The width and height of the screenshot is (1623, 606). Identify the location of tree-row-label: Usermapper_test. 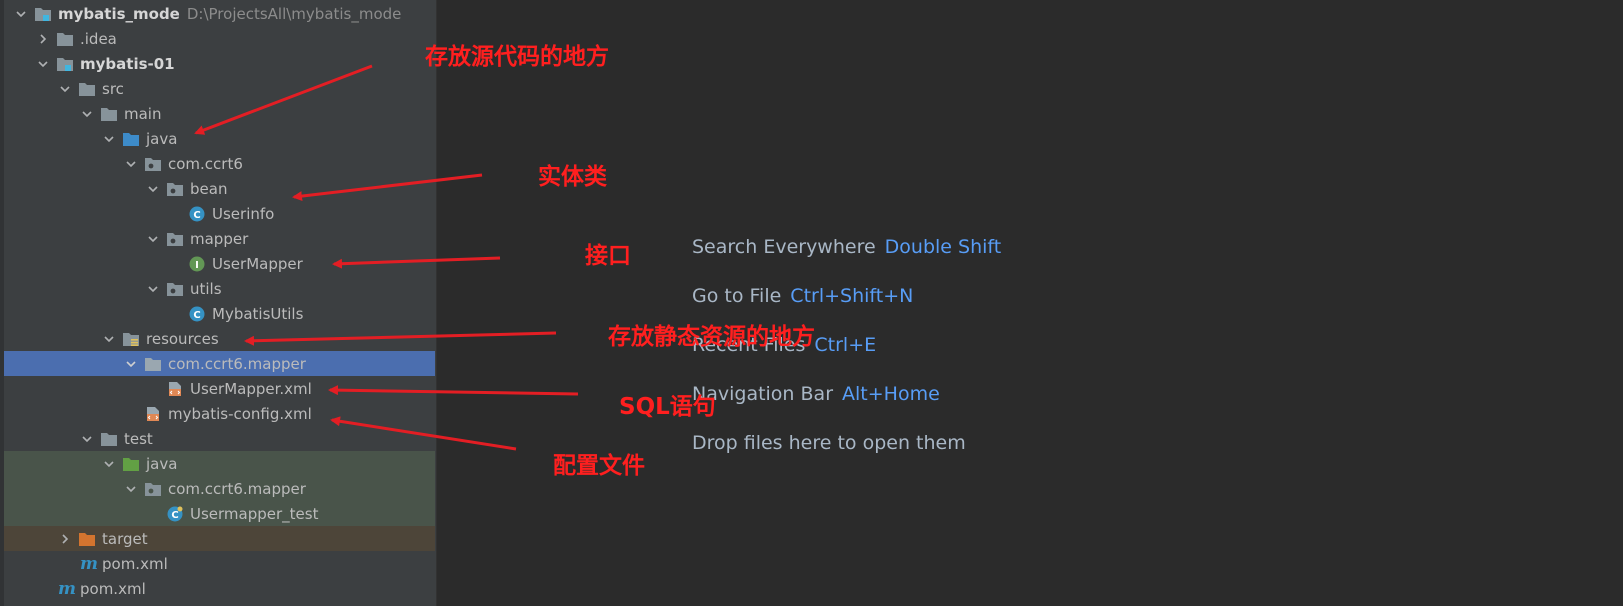
(254, 513).